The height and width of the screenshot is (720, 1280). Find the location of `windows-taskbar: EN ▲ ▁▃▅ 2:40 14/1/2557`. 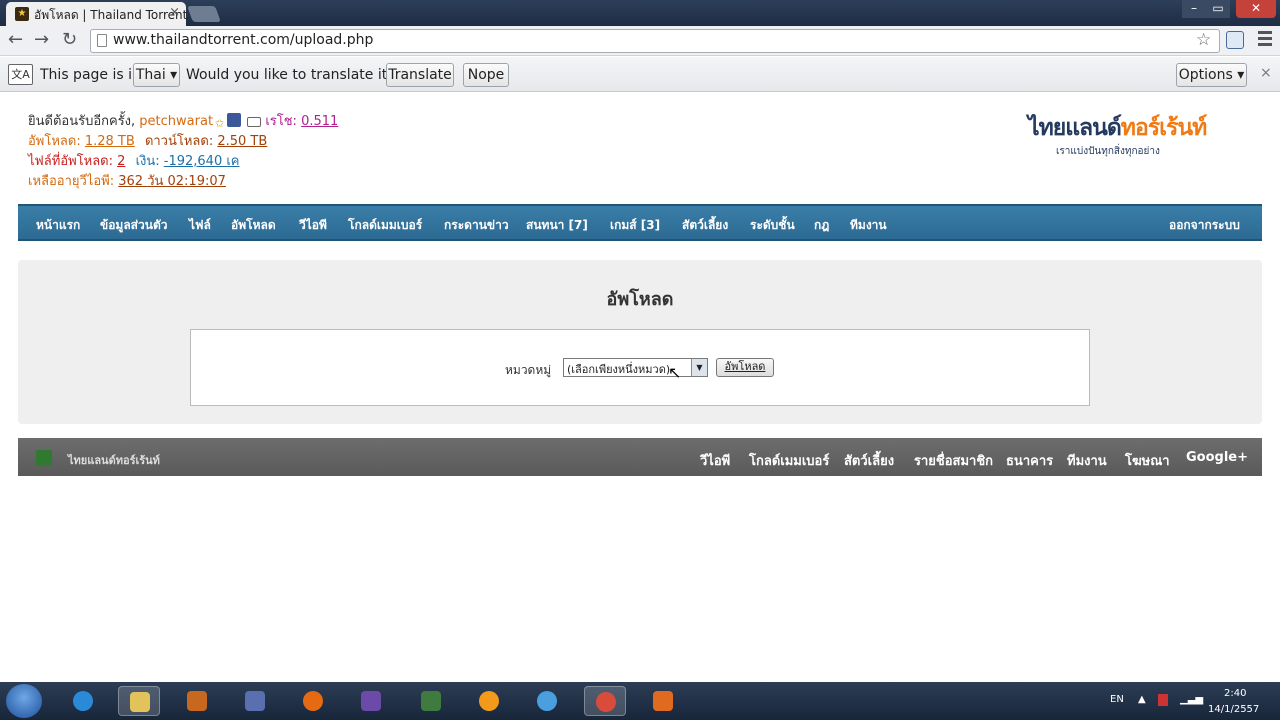

windows-taskbar: EN ▲ ▁▃▅ 2:40 14/1/2557 is located at coordinates (640, 701).